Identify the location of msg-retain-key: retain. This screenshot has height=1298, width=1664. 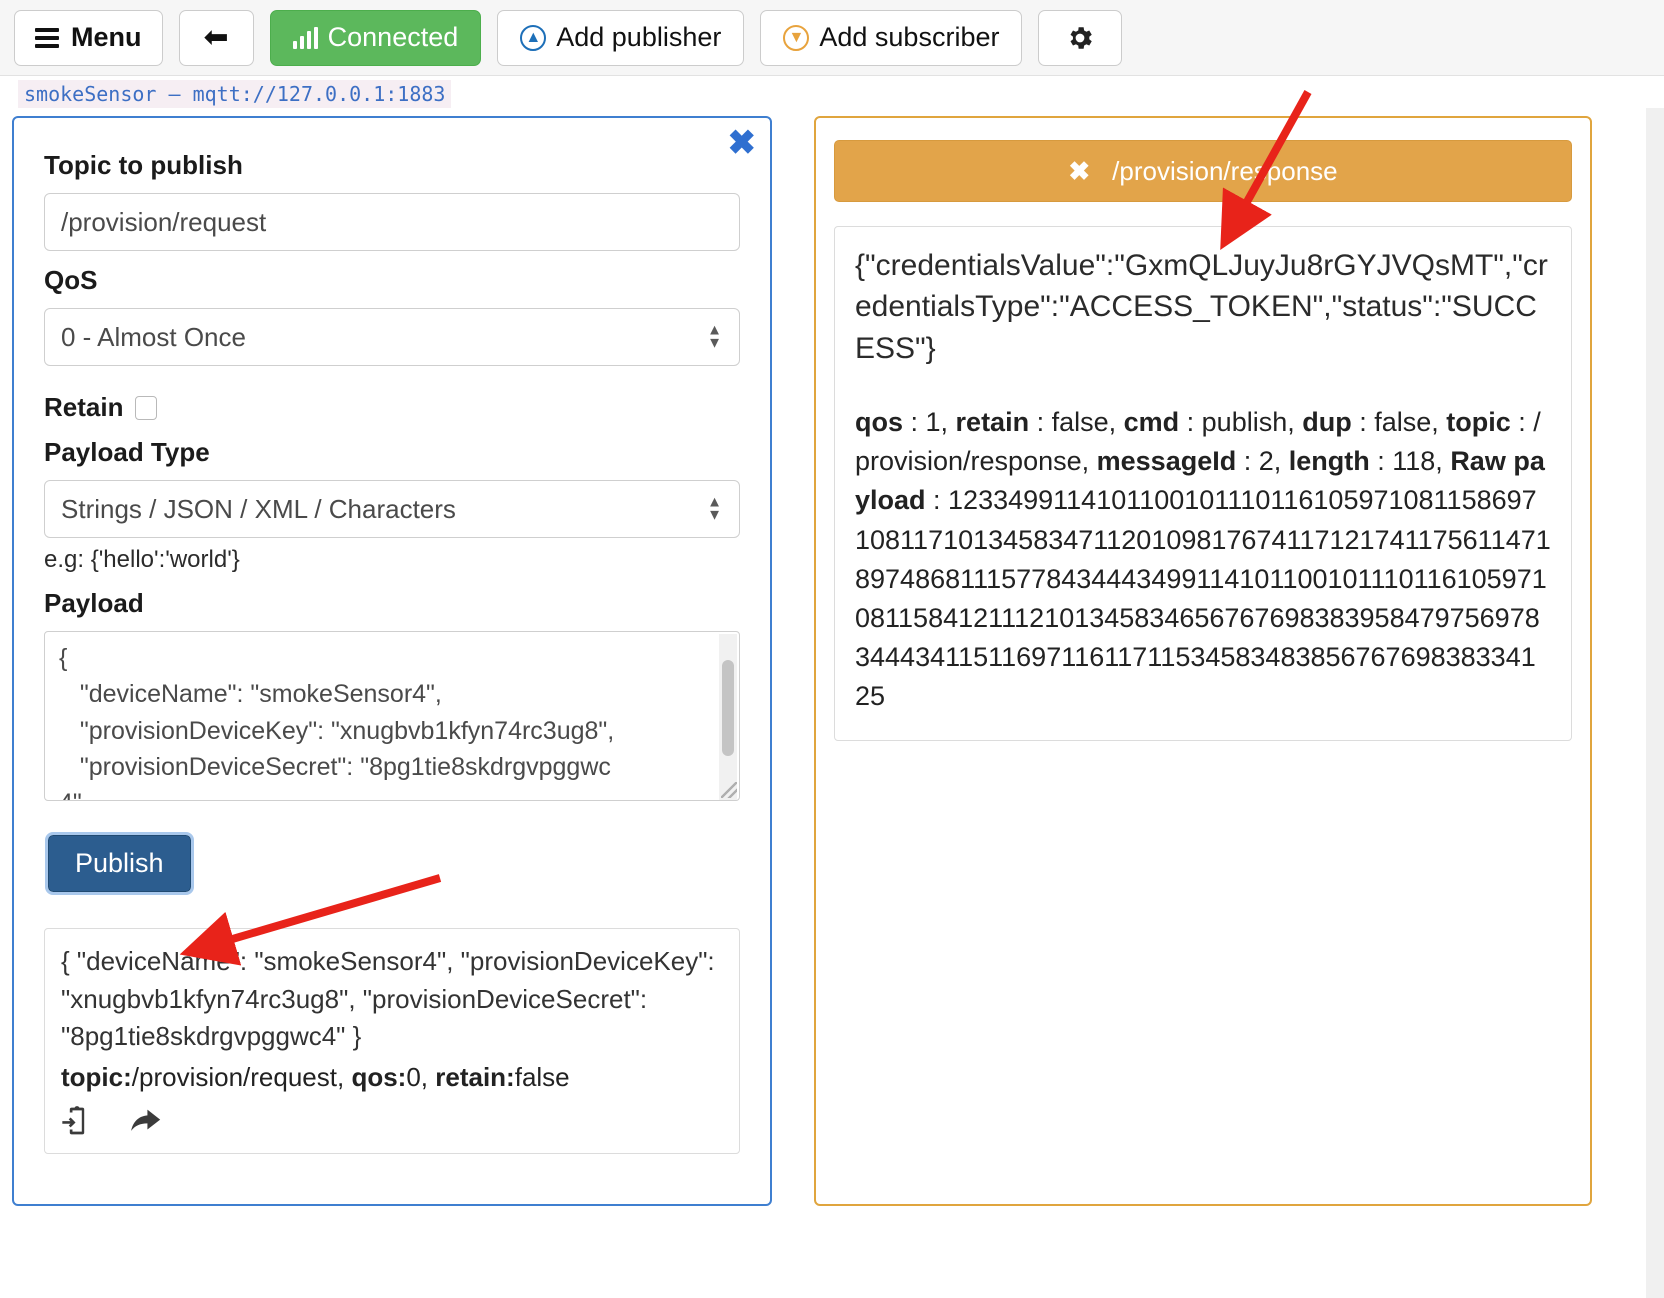
(992, 422).